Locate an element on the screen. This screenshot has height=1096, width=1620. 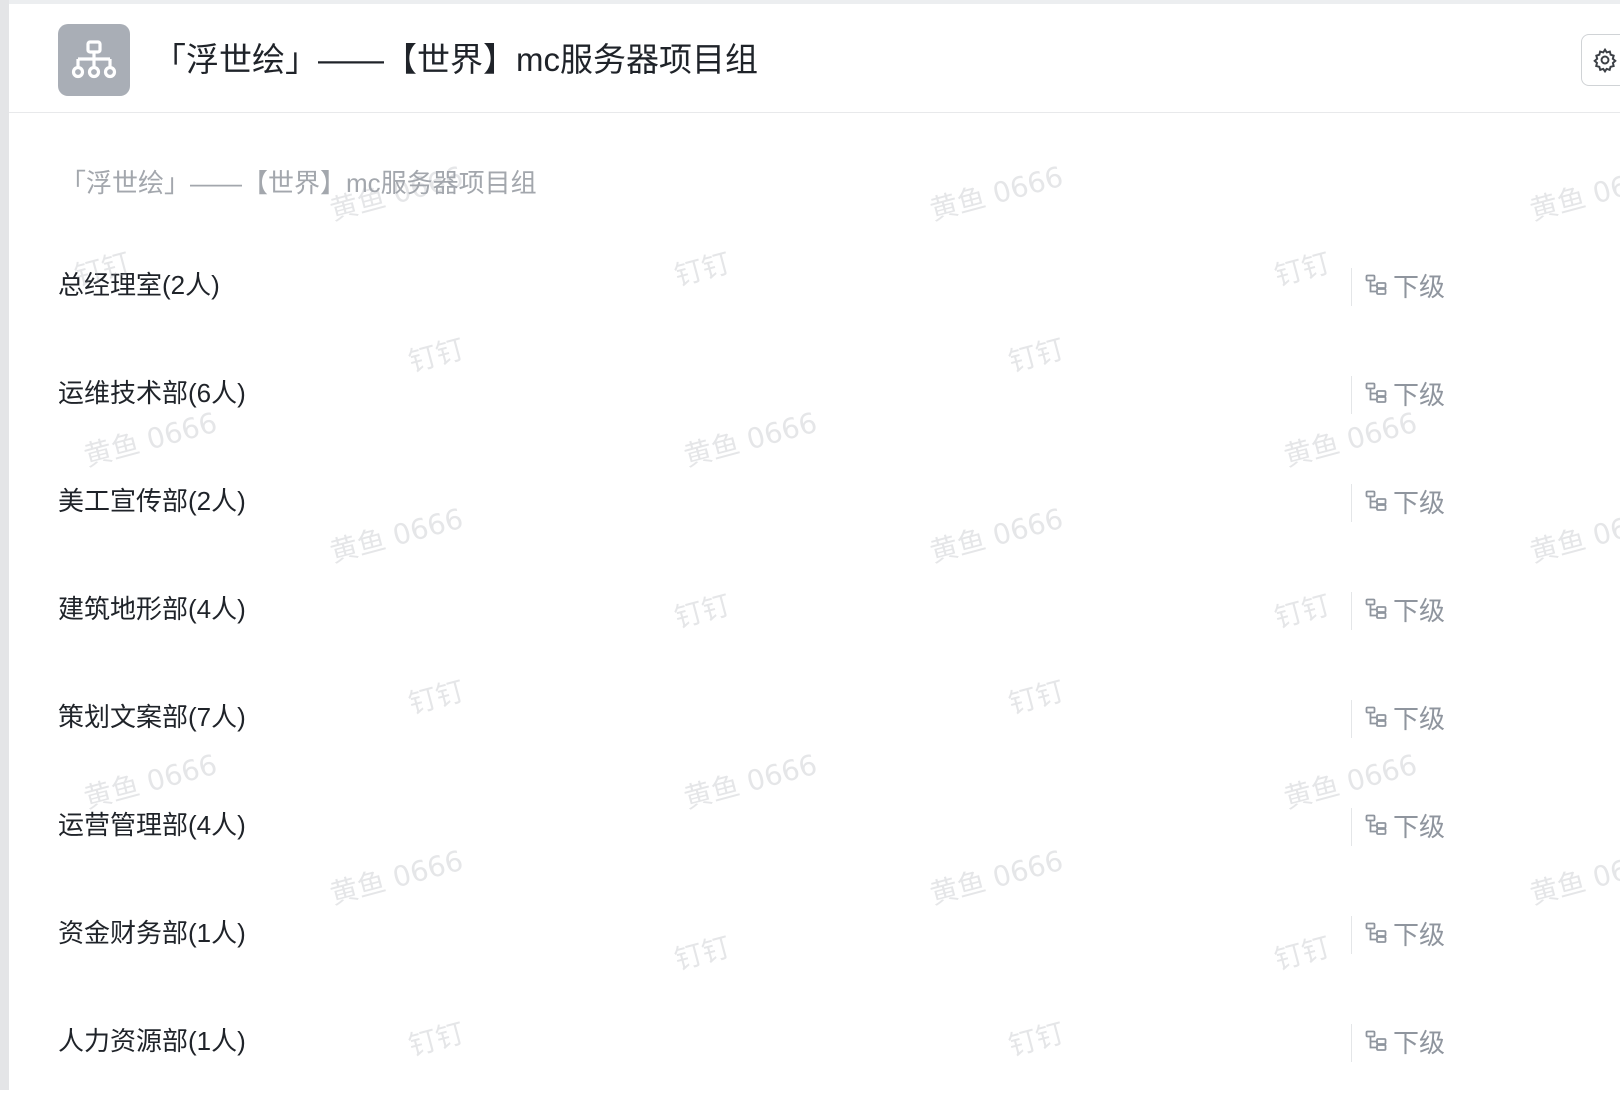
department-row: 运营管理部(4人) 下级 is located at coordinates (814, 826).